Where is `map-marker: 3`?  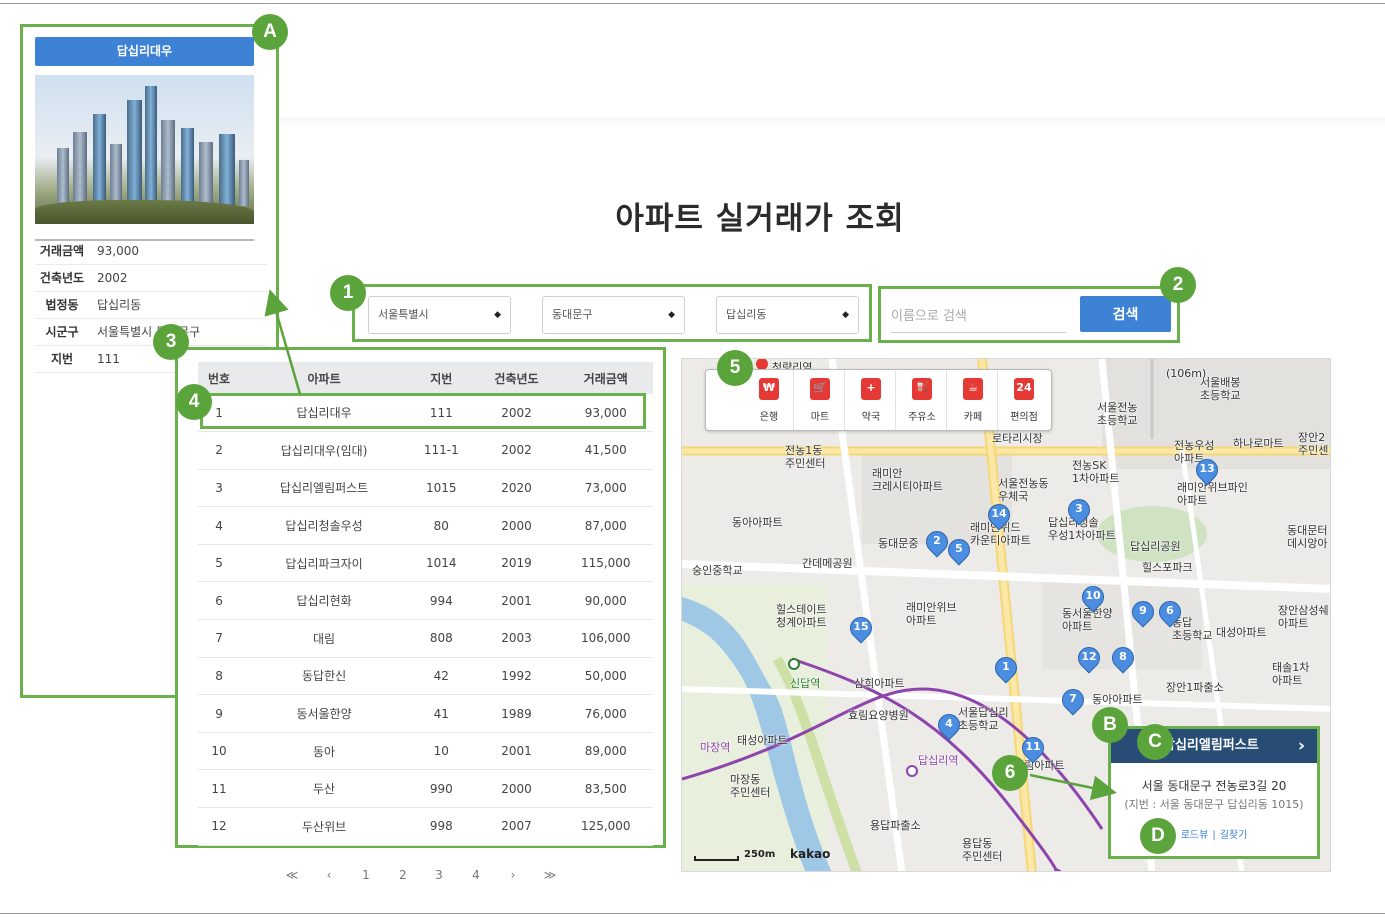 map-marker: 3 is located at coordinates (1079, 511).